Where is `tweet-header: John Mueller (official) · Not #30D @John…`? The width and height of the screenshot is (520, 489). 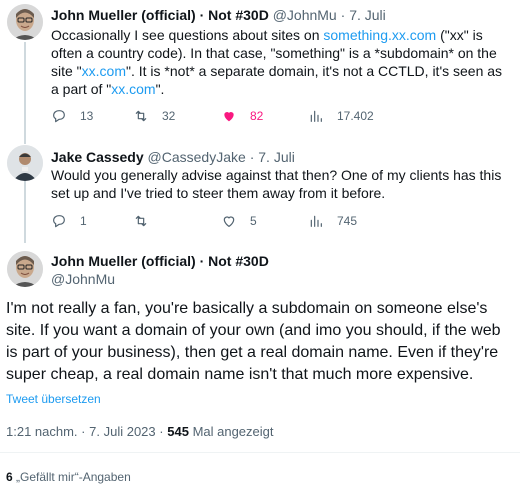 tweet-header: John Mueller (official) · Not #30D @John… is located at coordinates (218, 15).